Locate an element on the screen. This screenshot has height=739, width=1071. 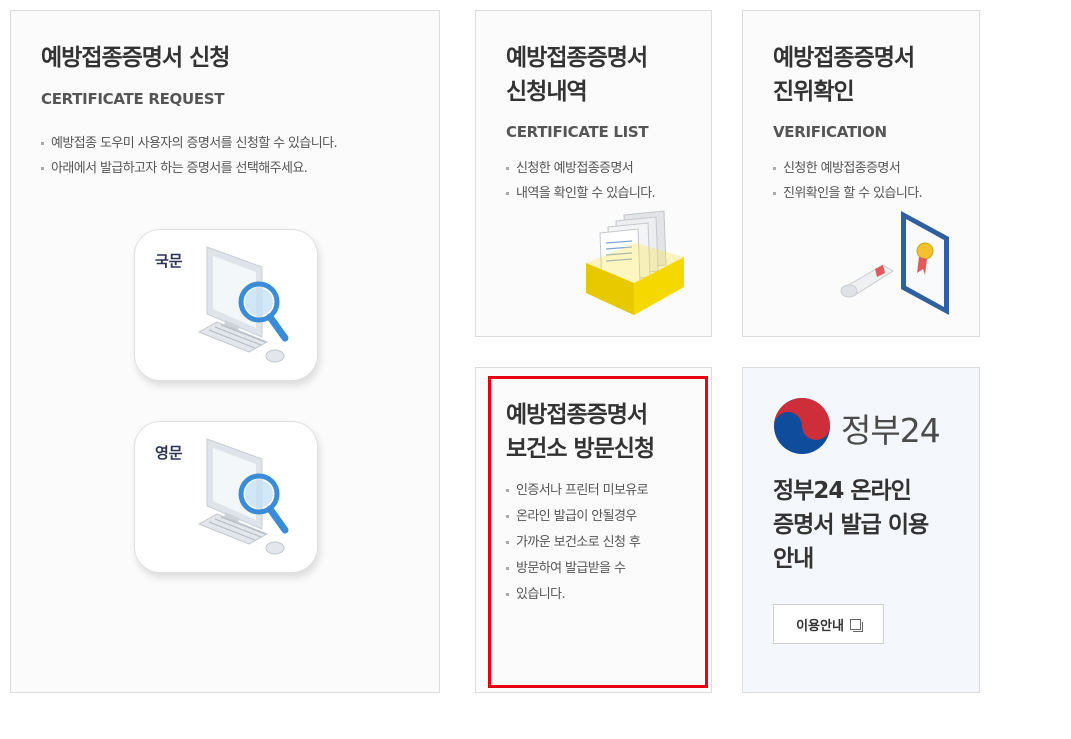
gov24-brand: 정부24 is located at coordinates (891, 430).